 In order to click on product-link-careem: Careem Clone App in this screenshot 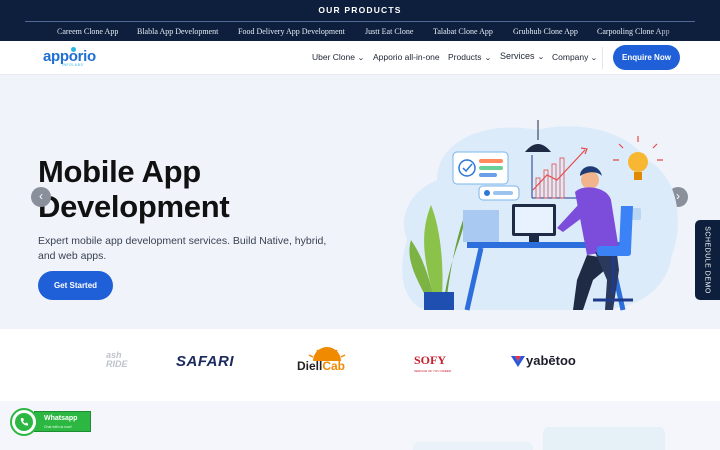, I will do `click(87, 31)`.